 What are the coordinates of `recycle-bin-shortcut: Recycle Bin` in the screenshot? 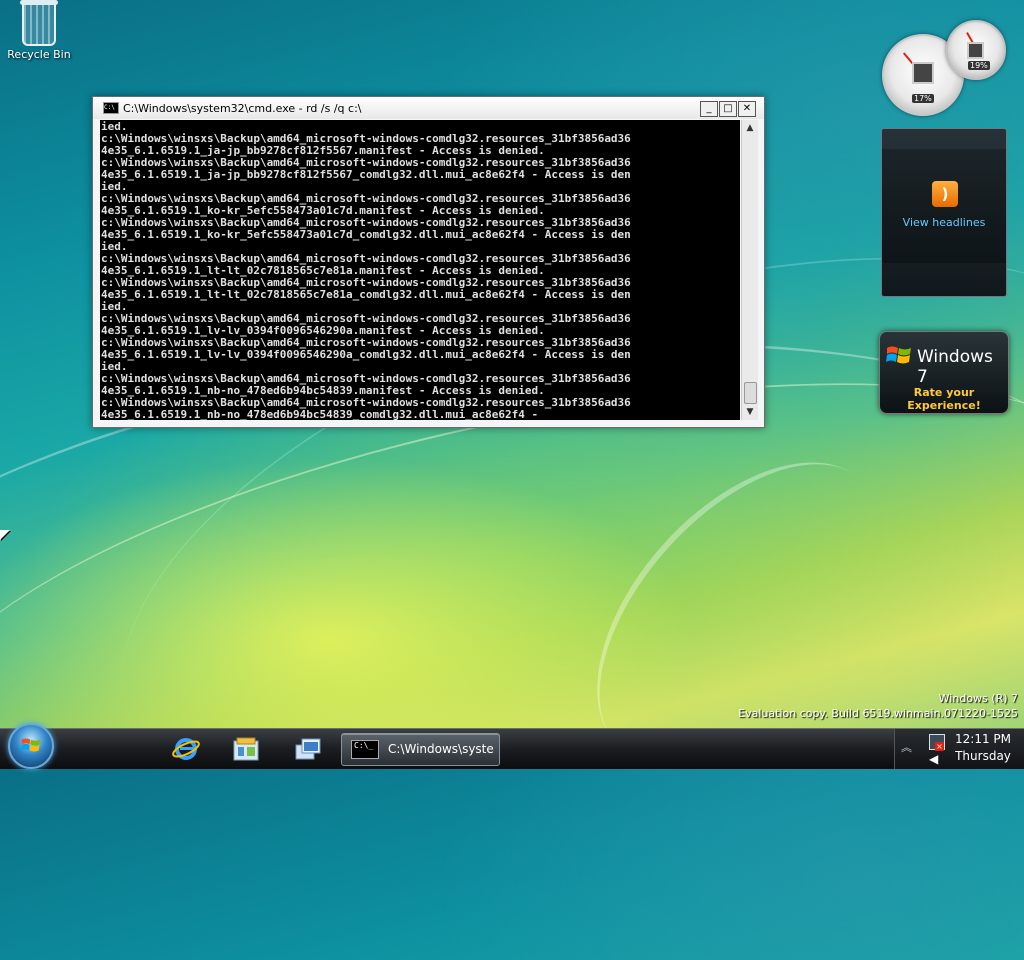 It's located at (39, 30).